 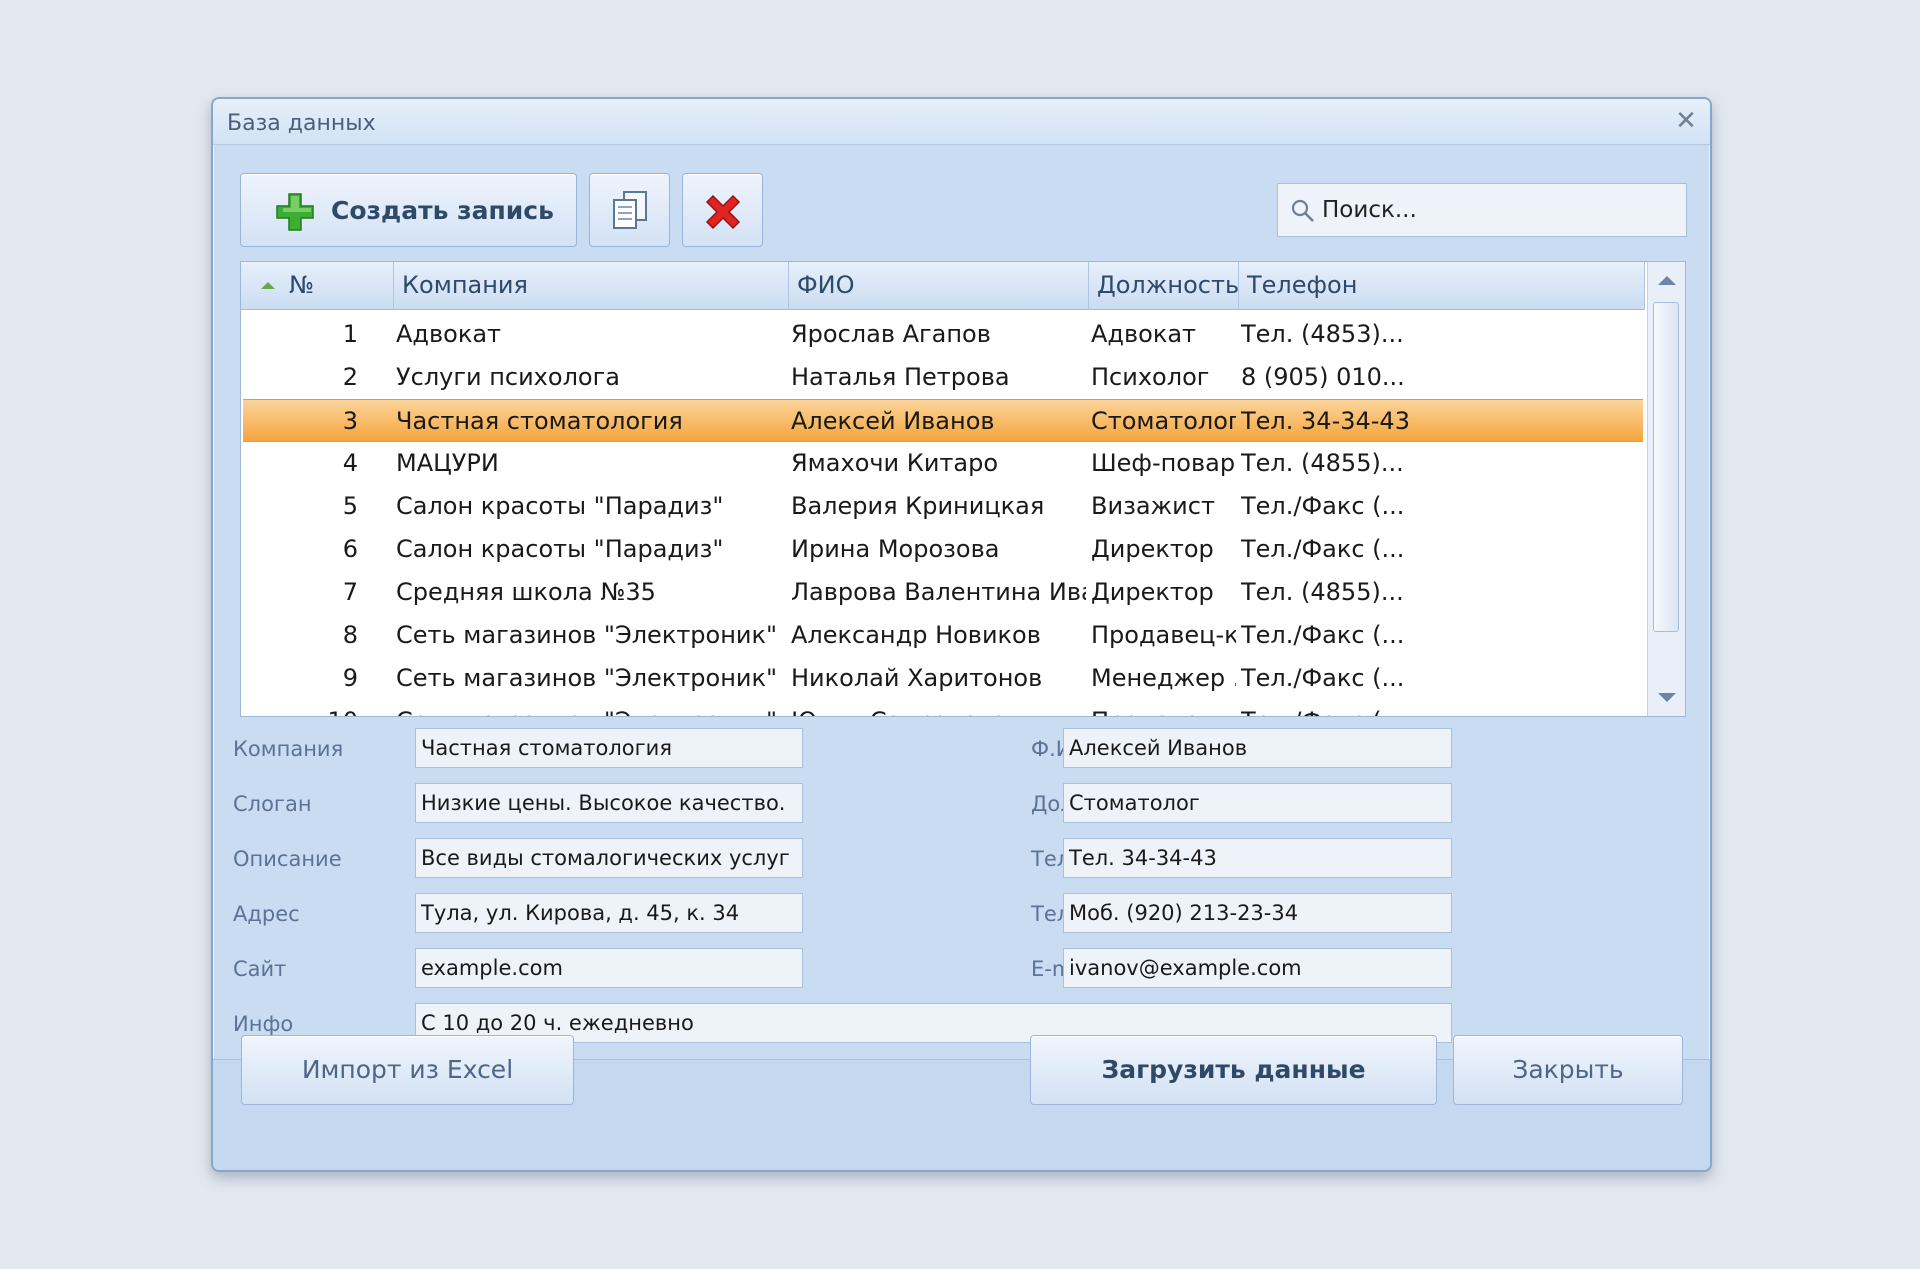 I want to click on grid-header: № Компания ФИО Должность Телефон, so click(x=943, y=286).